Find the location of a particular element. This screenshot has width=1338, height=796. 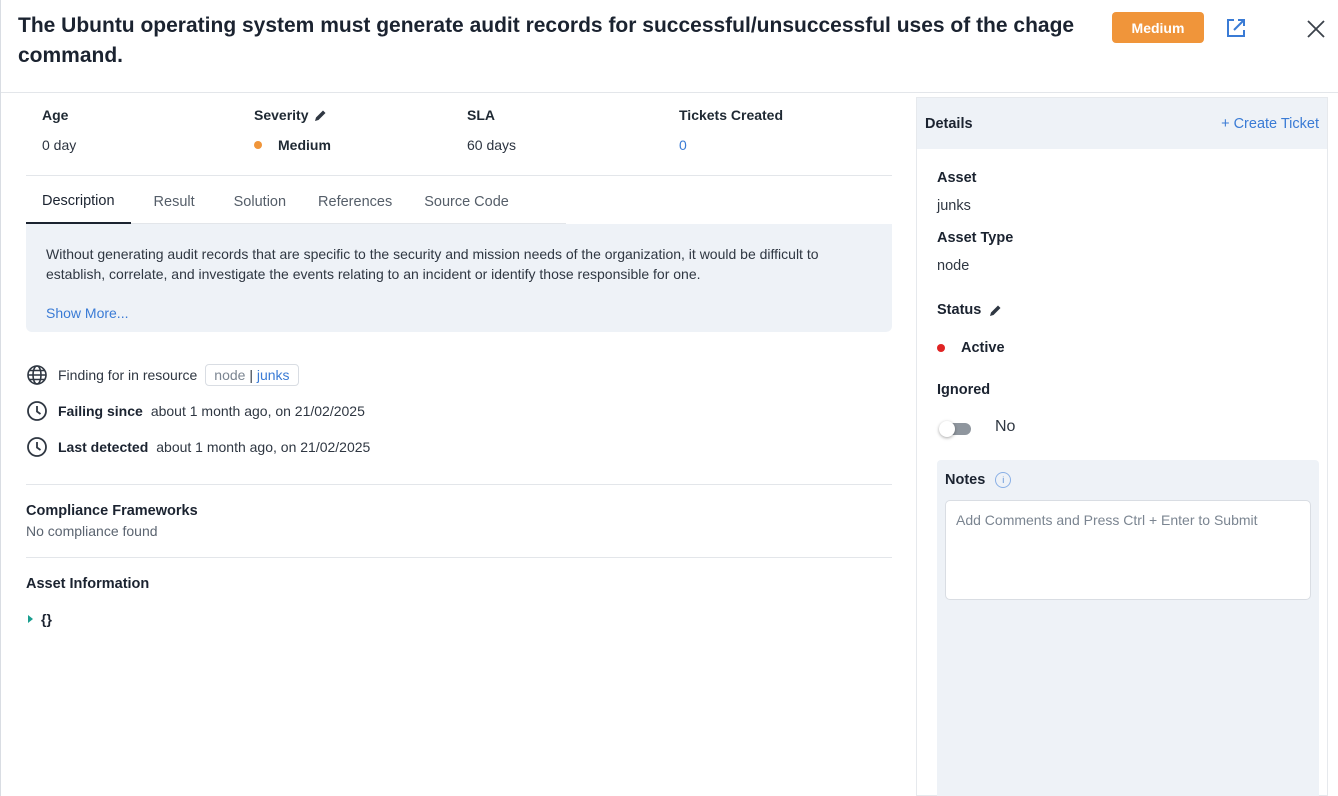

severity-label-row: Severity is located at coordinates (292, 115).